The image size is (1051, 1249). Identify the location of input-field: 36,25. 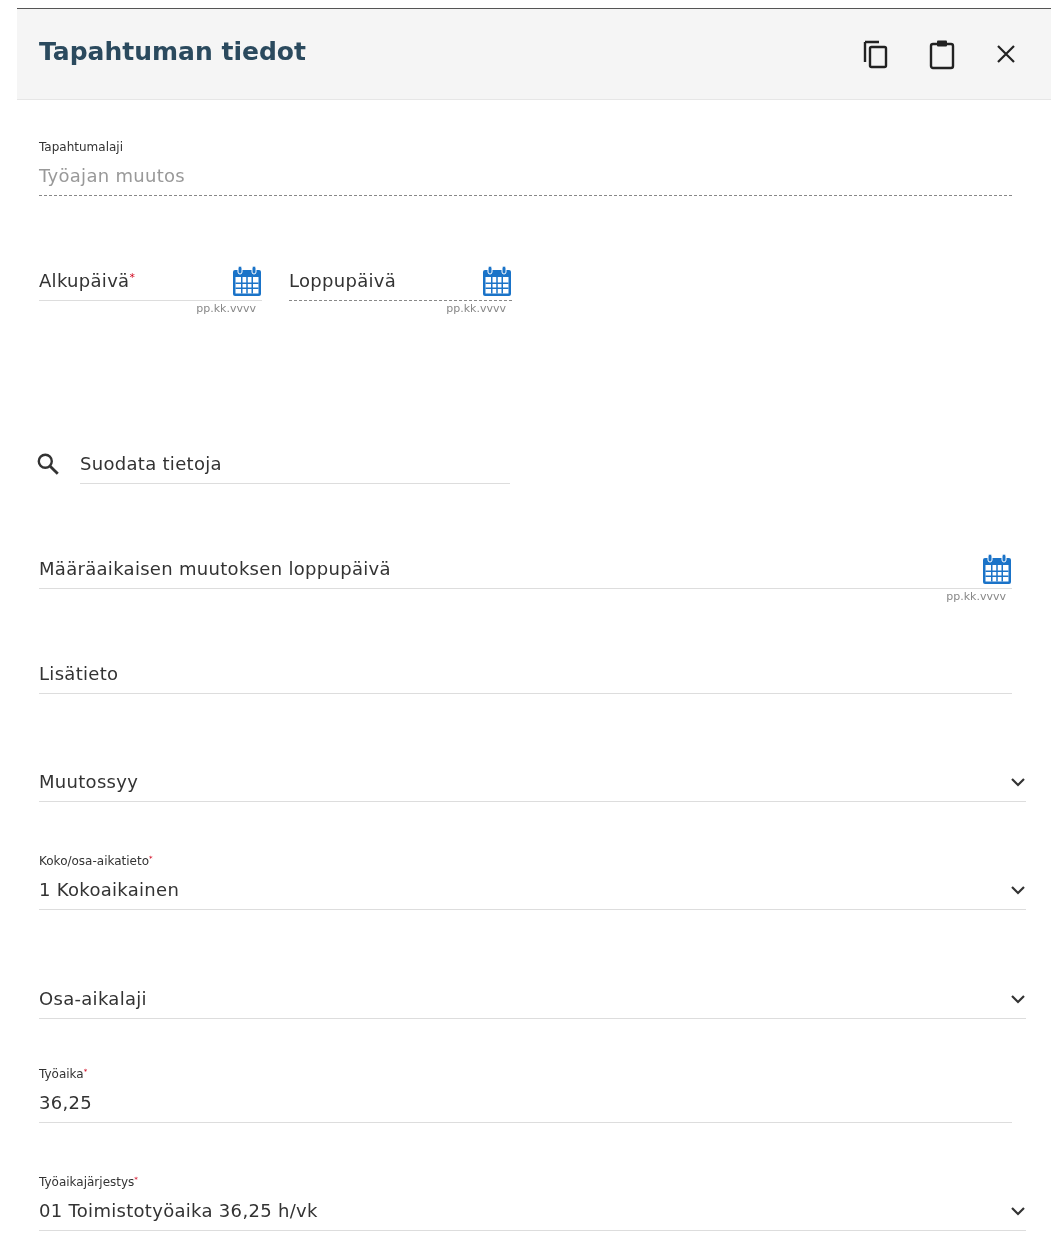
(525, 1103).